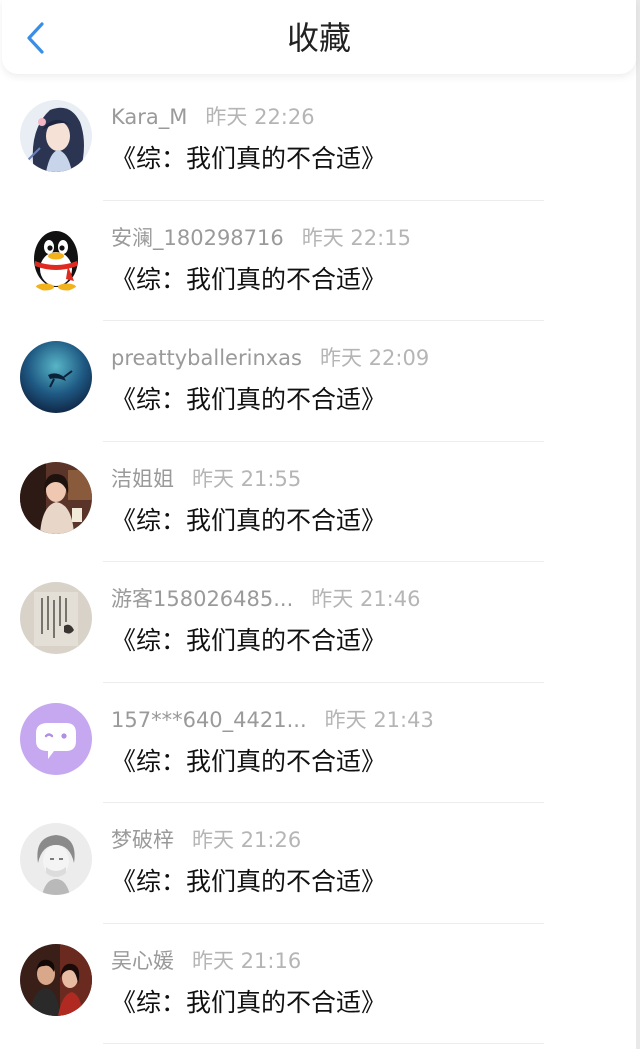 The image size is (640, 1049). I want to click on item-meta: 洁姐姐 昨天 21:55, so click(206, 479).